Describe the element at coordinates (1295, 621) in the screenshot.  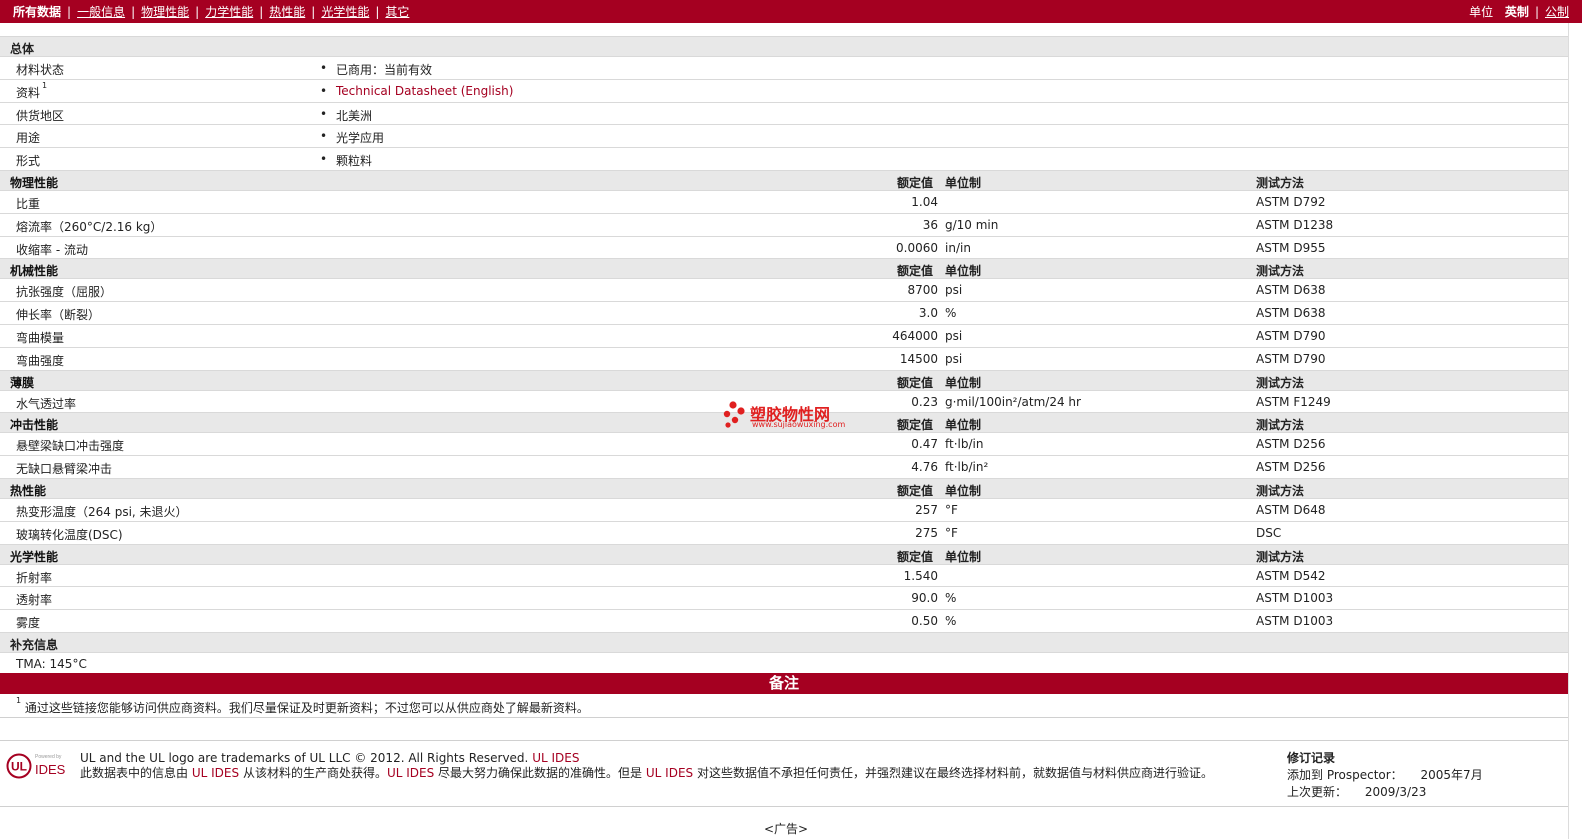
I see `test-method: ASTM D1003` at that location.